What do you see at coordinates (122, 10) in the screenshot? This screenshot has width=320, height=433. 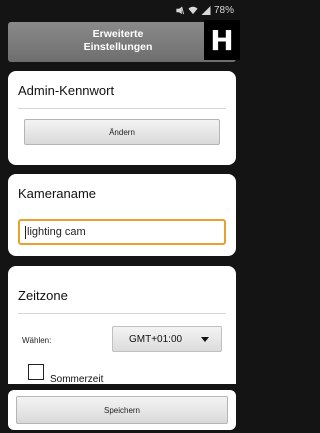 I see `status-bar: 78%` at bounding box center [122, 10].